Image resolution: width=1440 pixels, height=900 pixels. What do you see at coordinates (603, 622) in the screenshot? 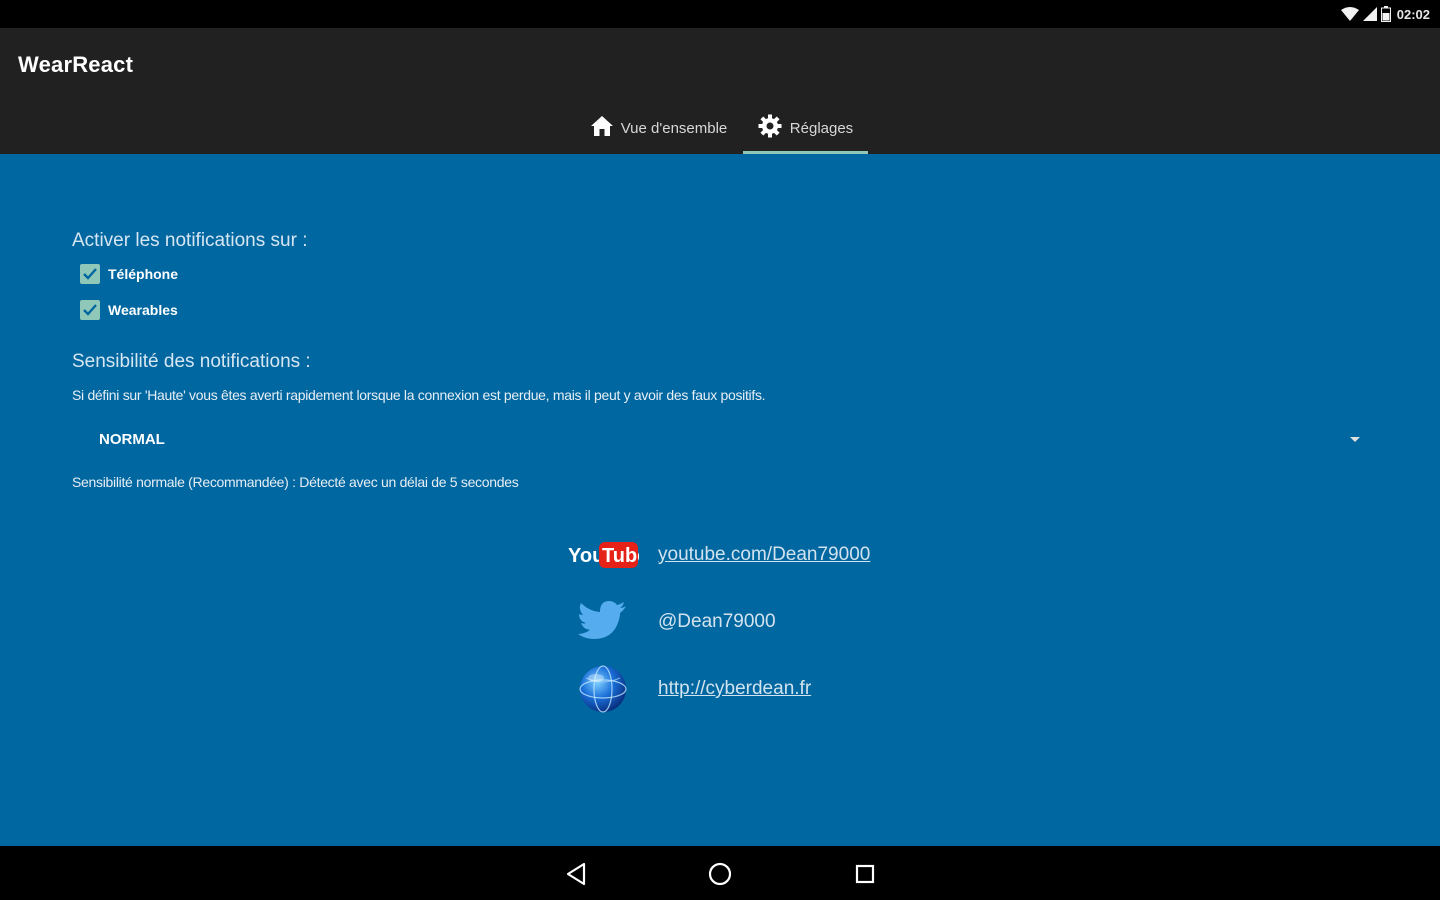
I see `twitter-bird-icon` at bounding box center [603, 622].